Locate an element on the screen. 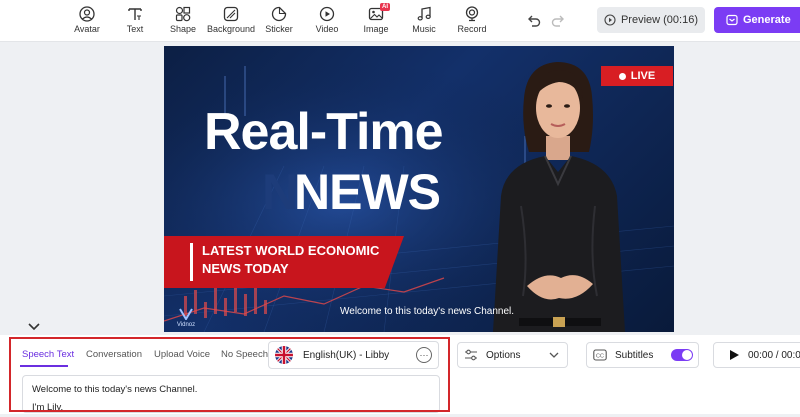  tab-speech-text: Speech Text is located at coordinates (48, 354).